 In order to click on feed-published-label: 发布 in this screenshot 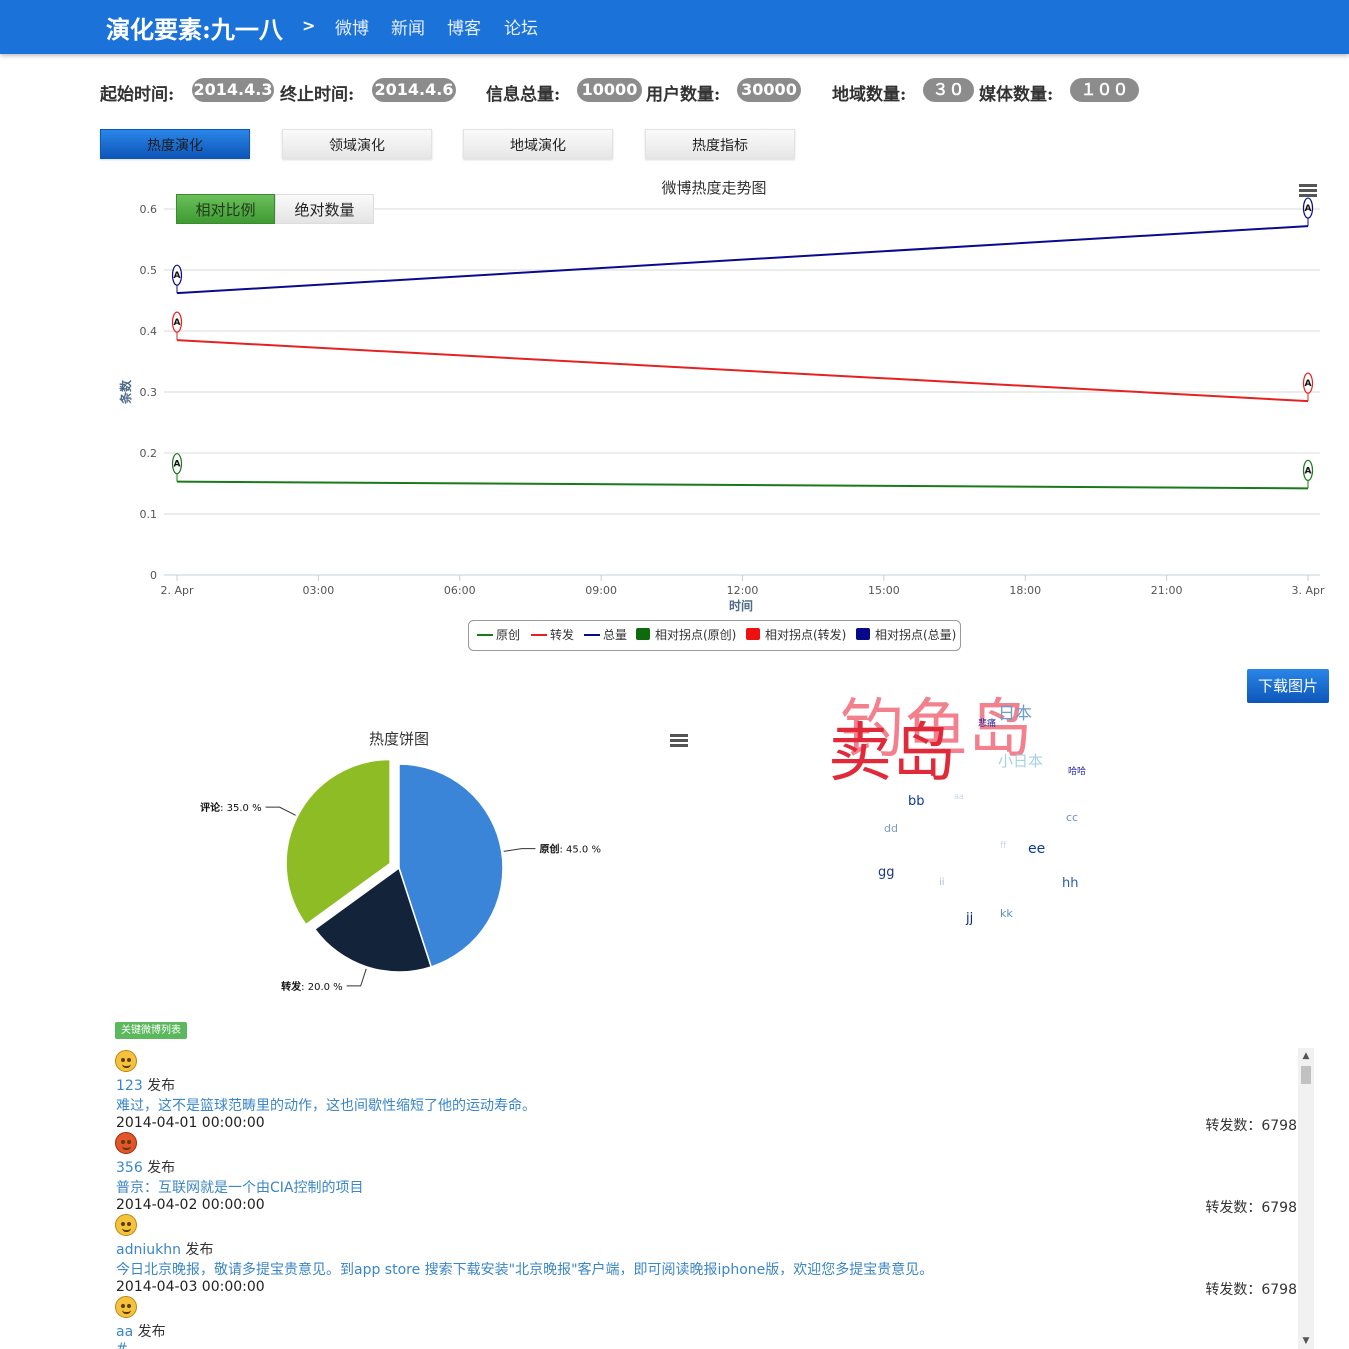, I will do `click(197, 1250)`.